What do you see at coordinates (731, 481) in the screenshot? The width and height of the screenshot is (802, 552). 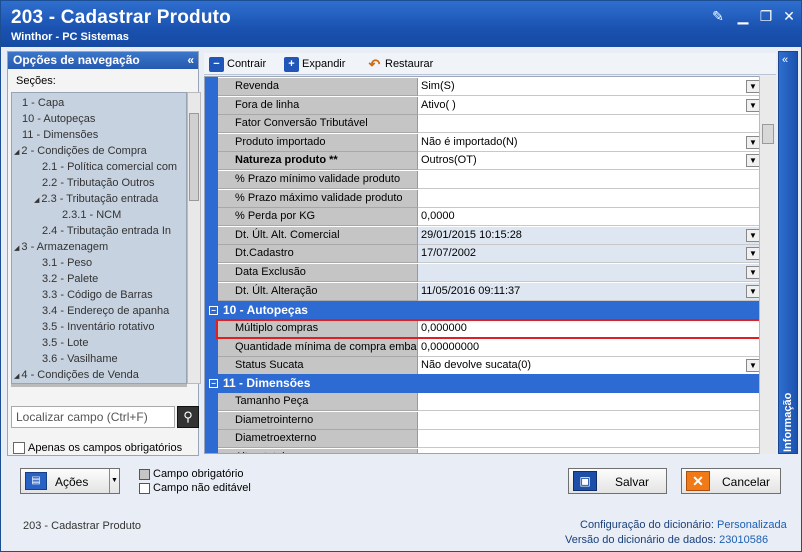 I see `cancel-button: ✕ Cancelar` at bounding box center [731, 481].